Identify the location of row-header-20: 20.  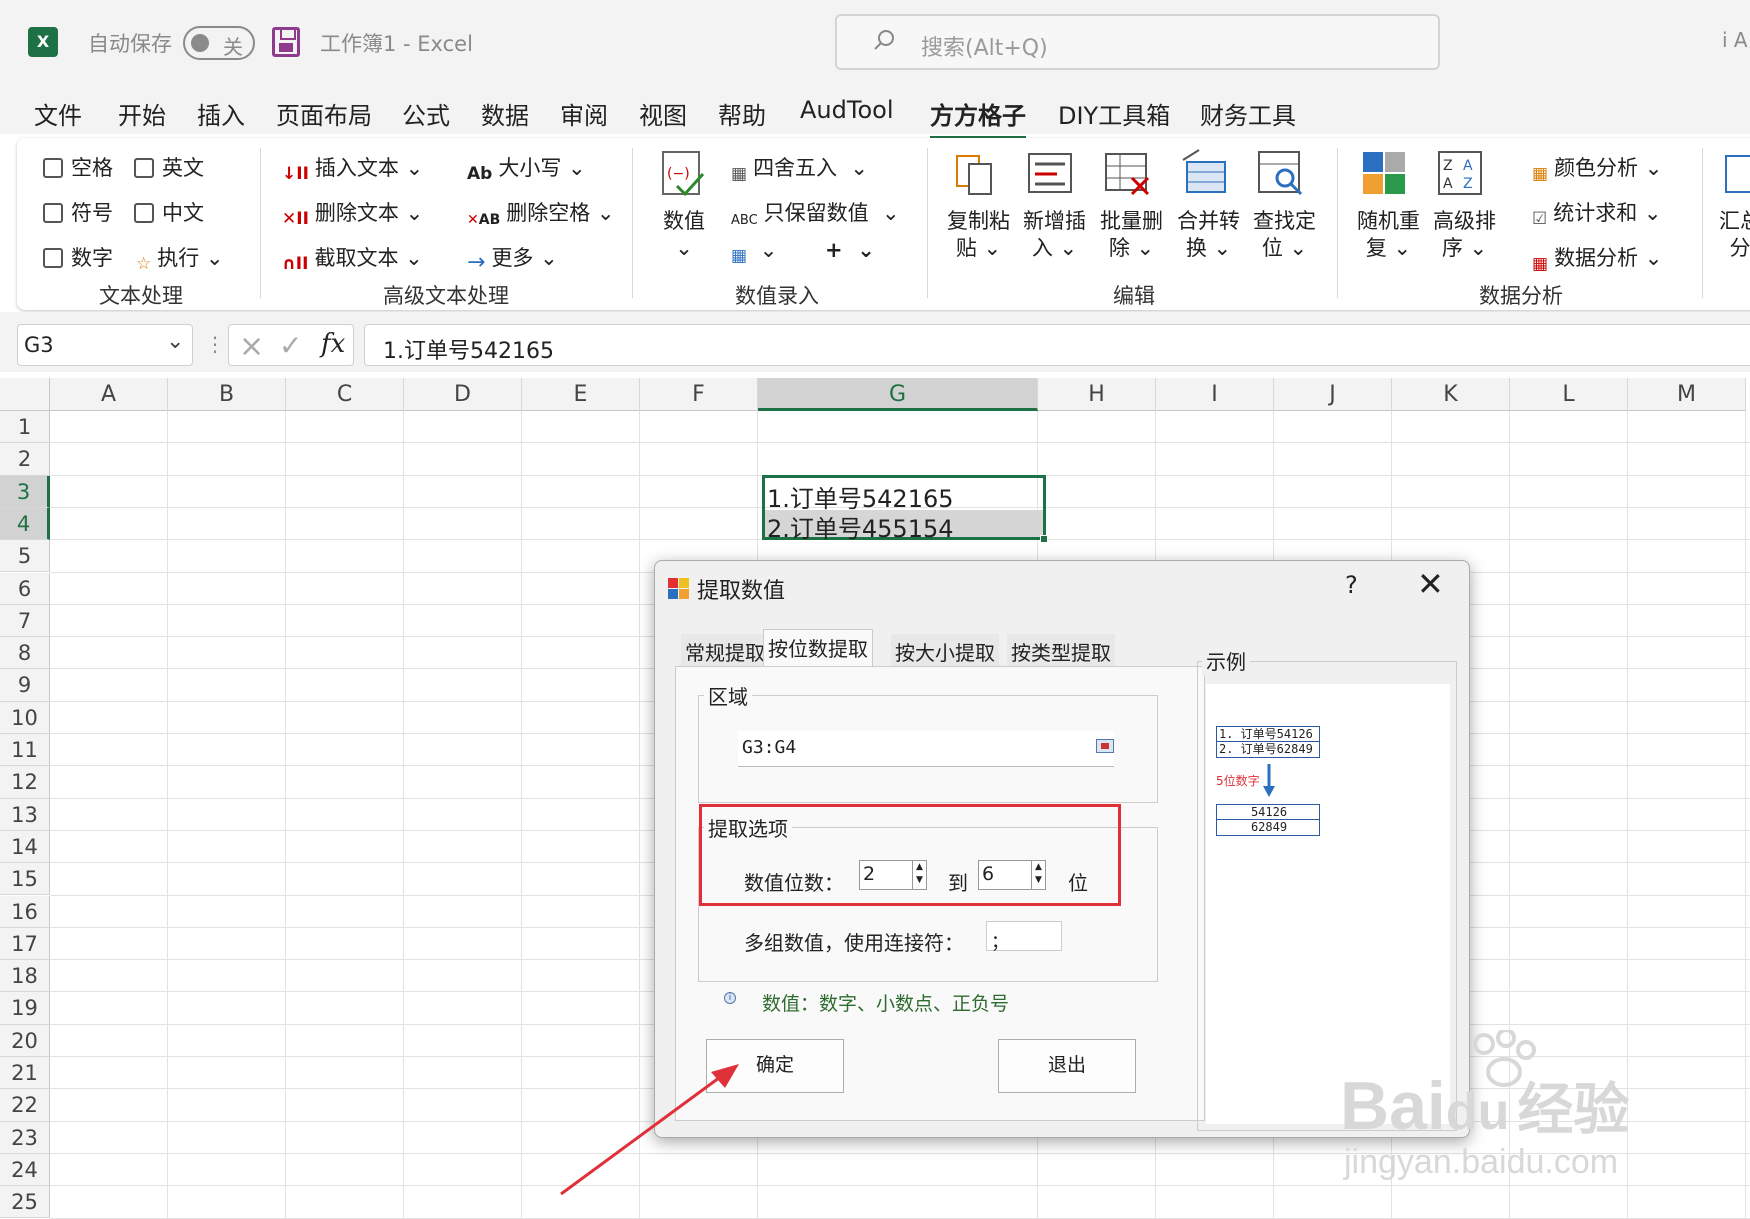
(25, 1040).